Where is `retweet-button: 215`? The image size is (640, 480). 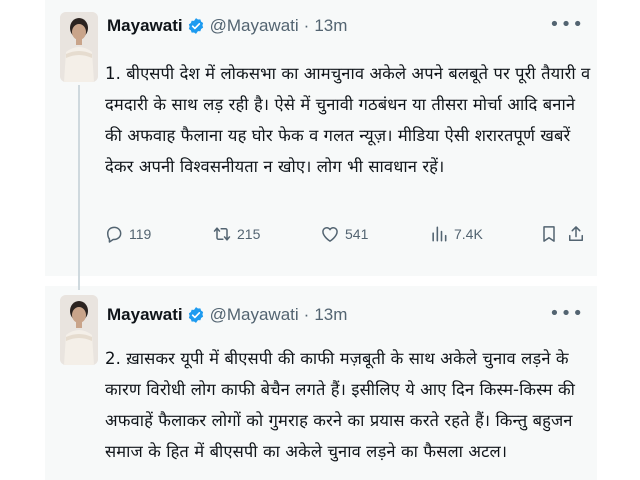
retweet-button: 215 is located at coordinates (236, 234).